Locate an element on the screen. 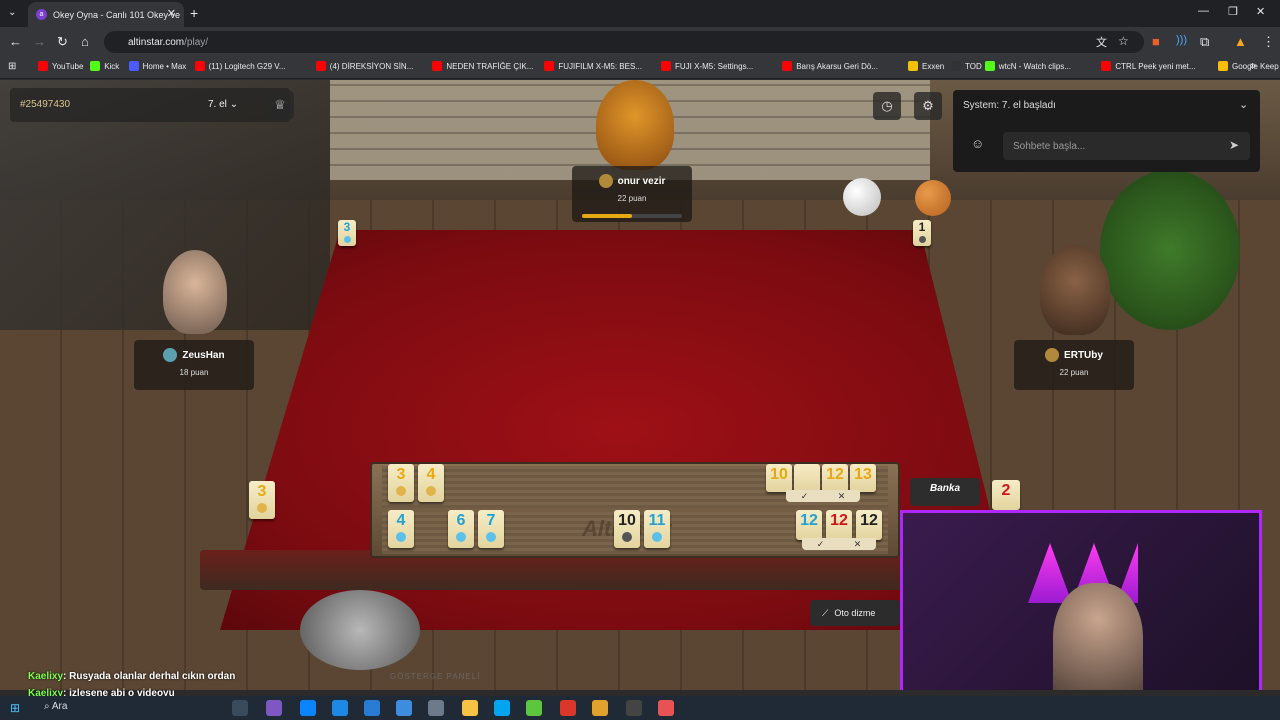 The image size is (1280, 720). player-name: ERTUby is located at coordinates (1083, 355).